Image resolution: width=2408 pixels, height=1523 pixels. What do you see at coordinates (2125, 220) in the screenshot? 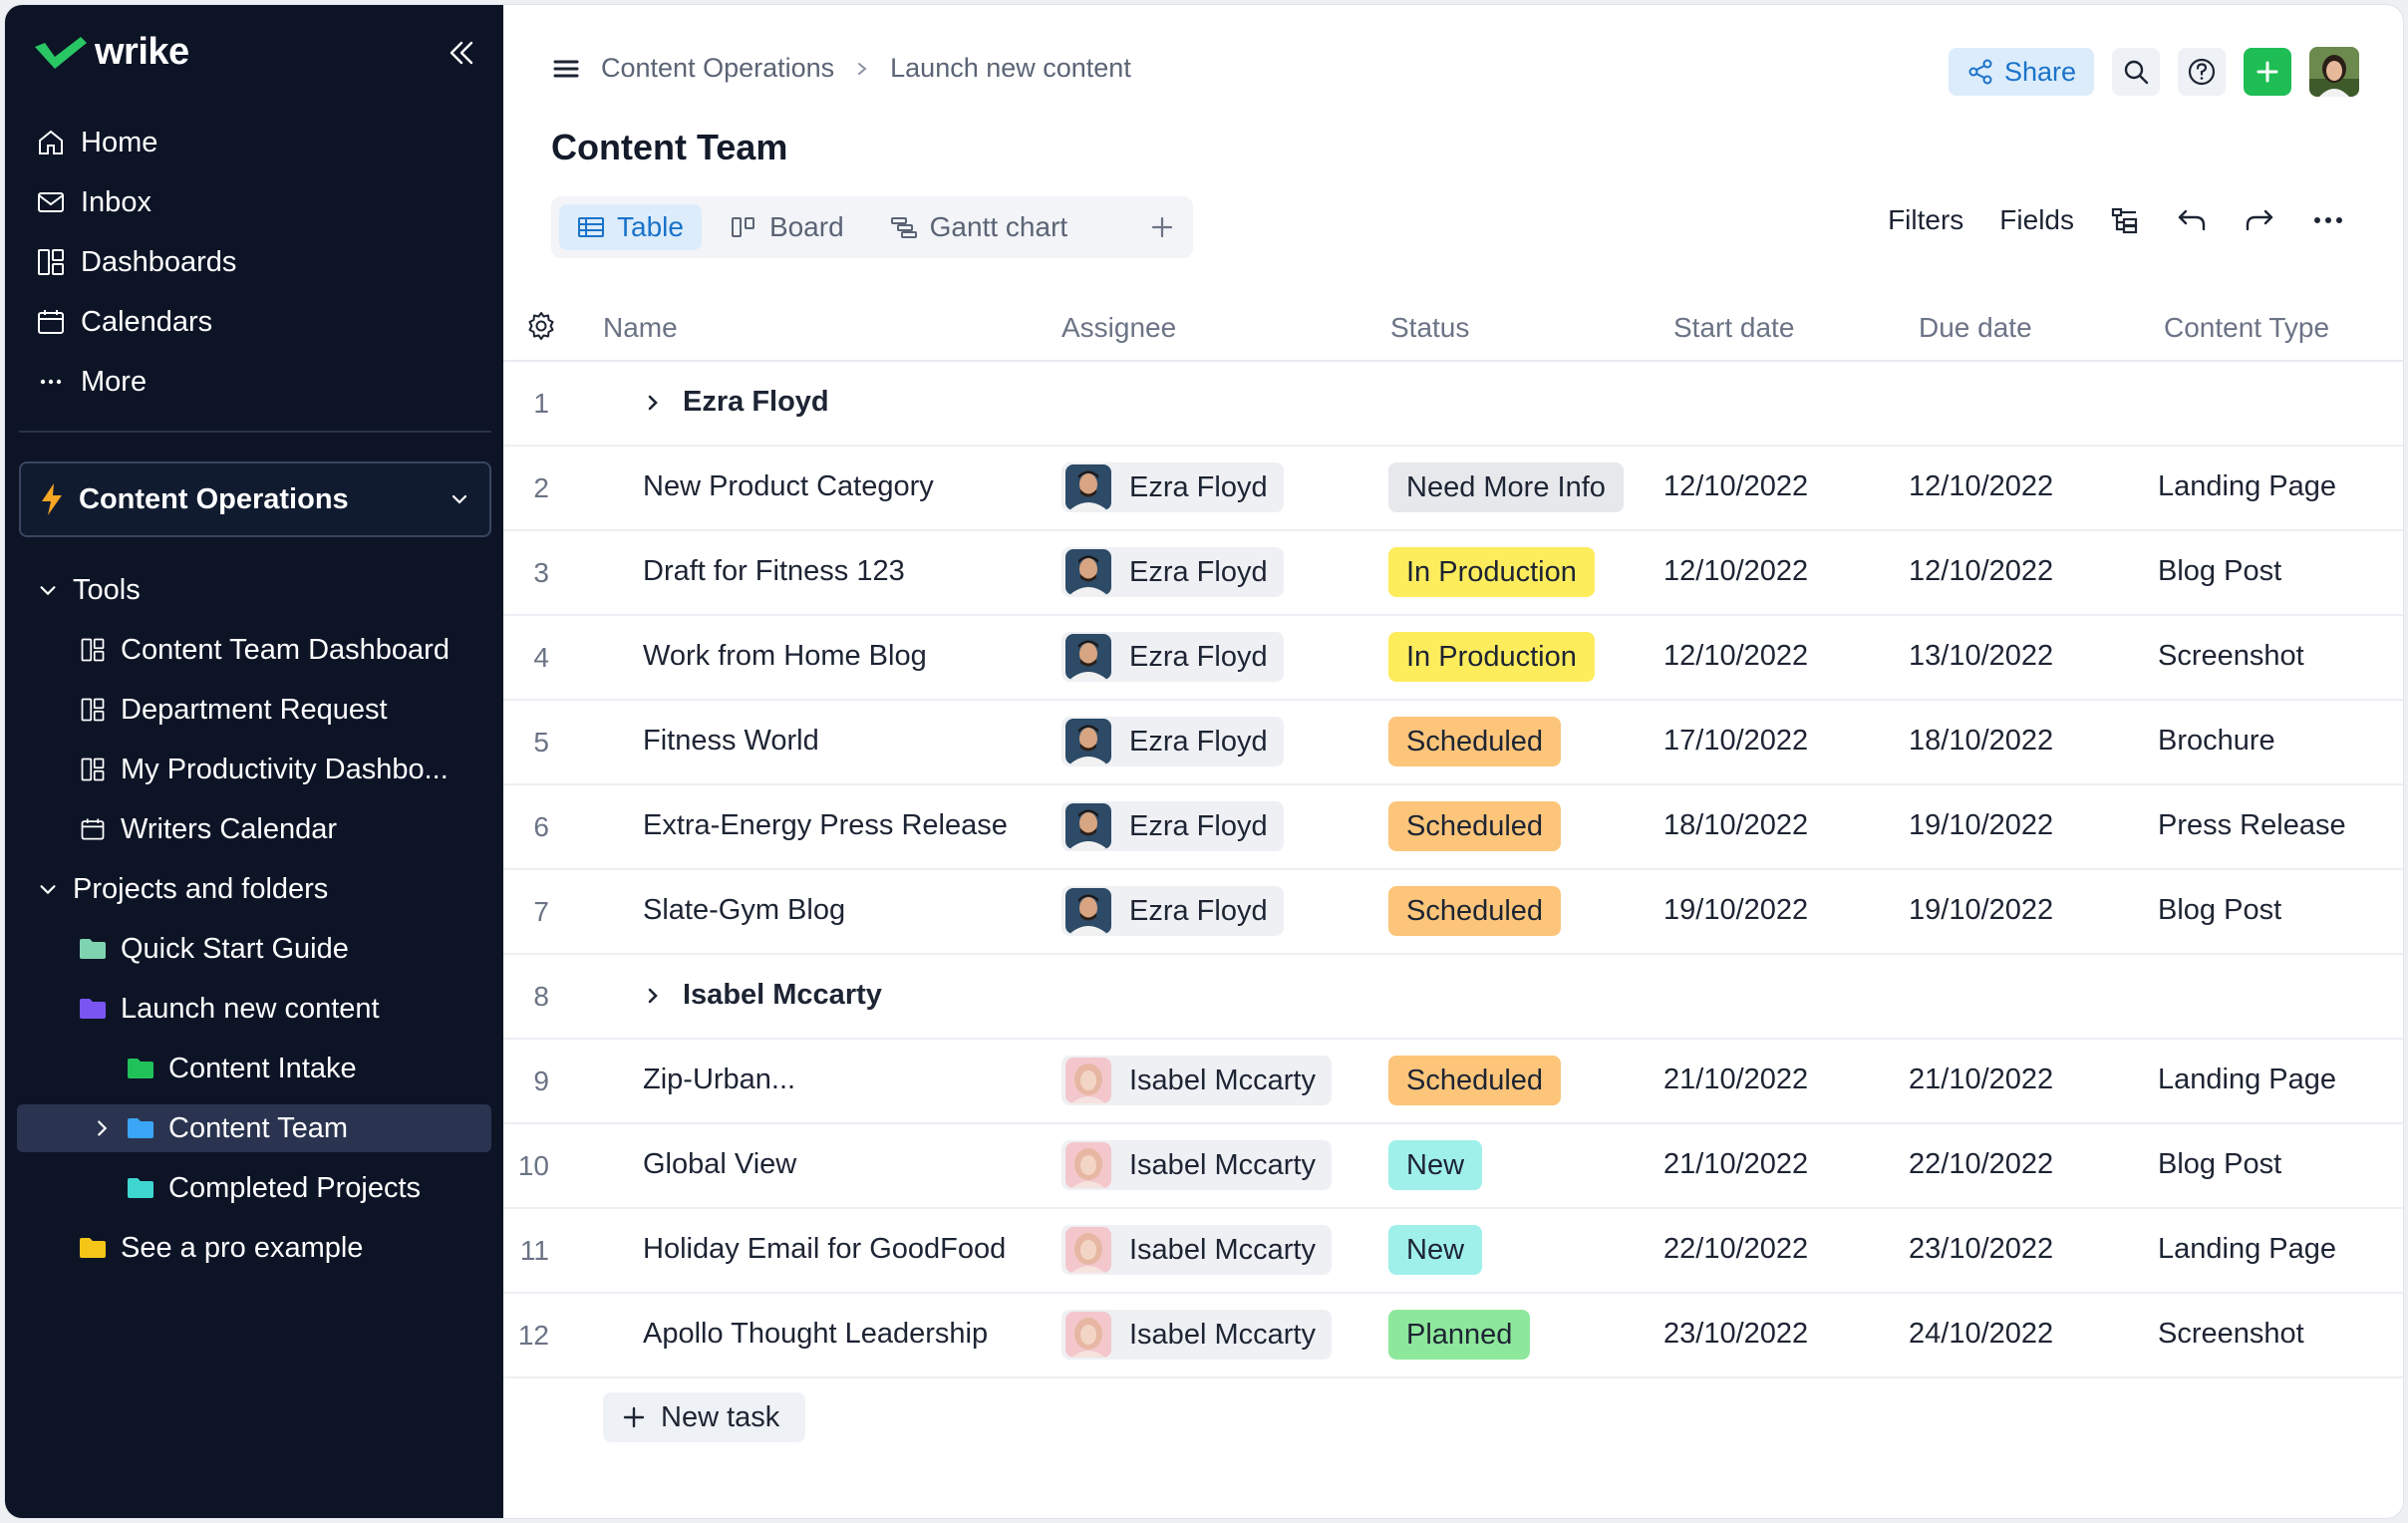
I see `grouping-button` at bounding box center [2125, 220].